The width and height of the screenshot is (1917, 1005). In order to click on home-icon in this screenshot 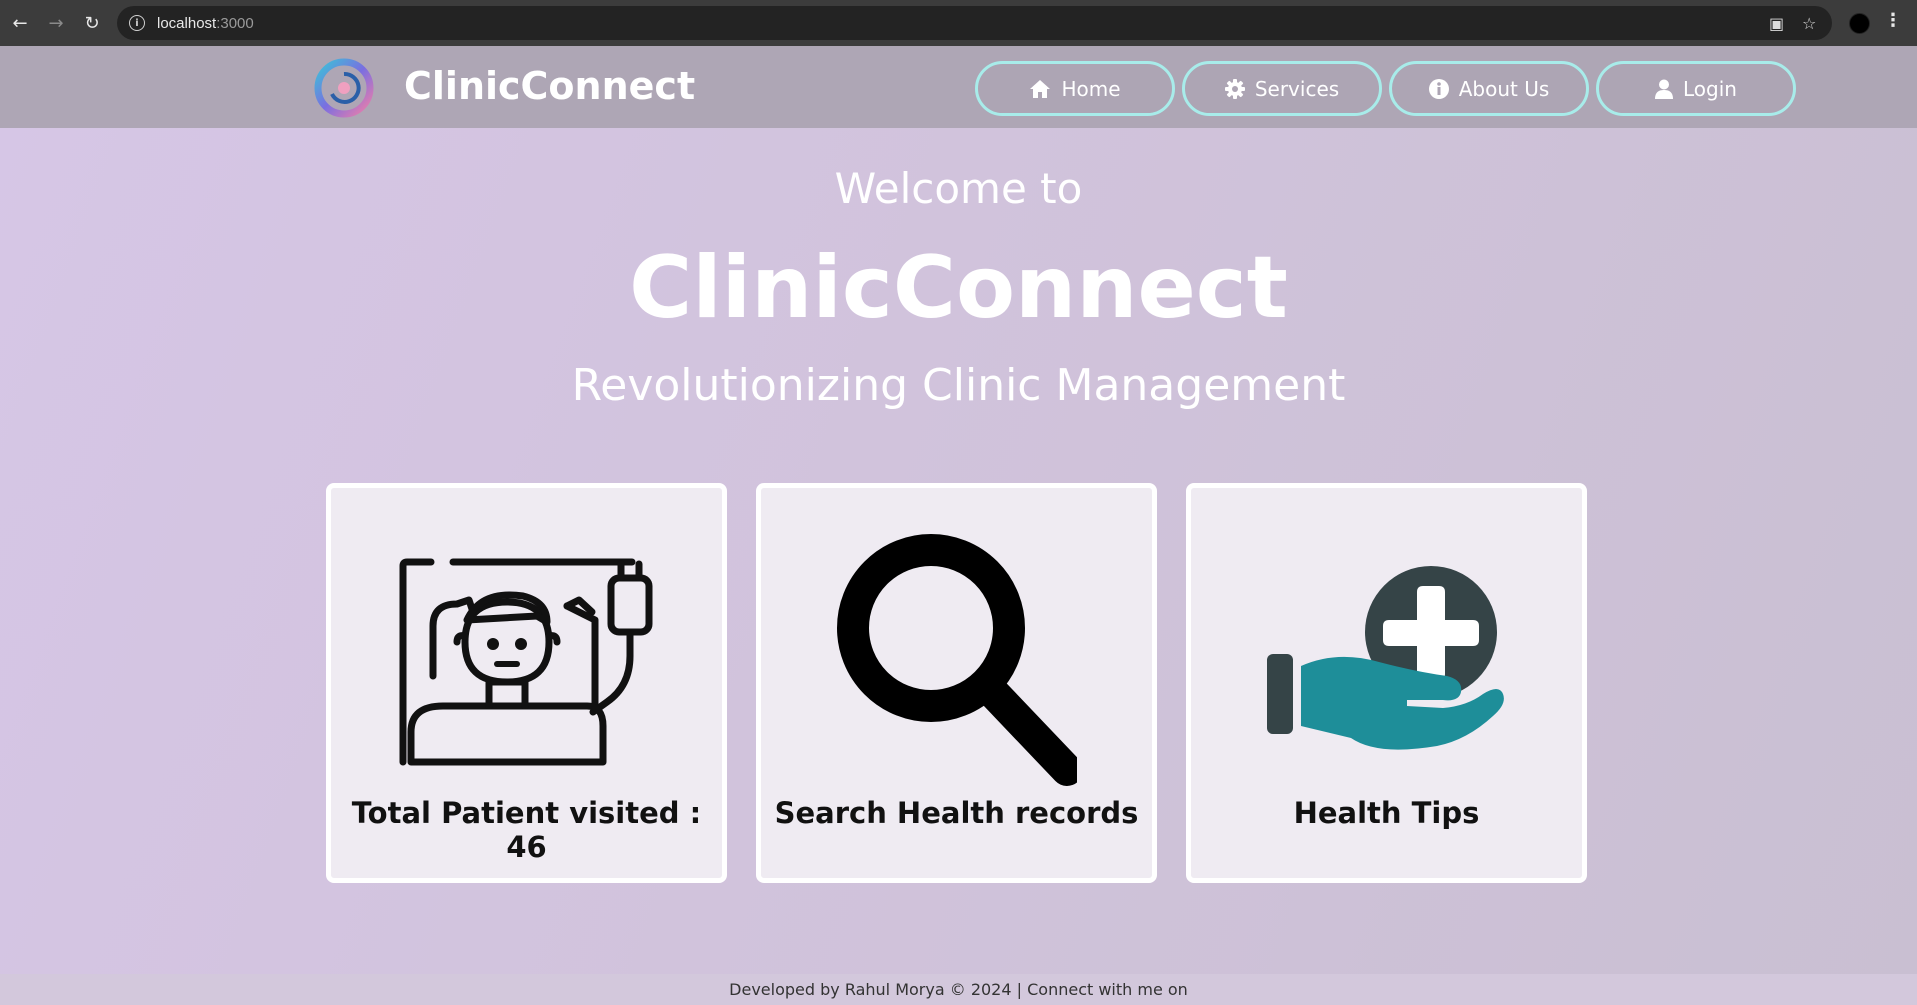, I will do `click(1040, 88)`.